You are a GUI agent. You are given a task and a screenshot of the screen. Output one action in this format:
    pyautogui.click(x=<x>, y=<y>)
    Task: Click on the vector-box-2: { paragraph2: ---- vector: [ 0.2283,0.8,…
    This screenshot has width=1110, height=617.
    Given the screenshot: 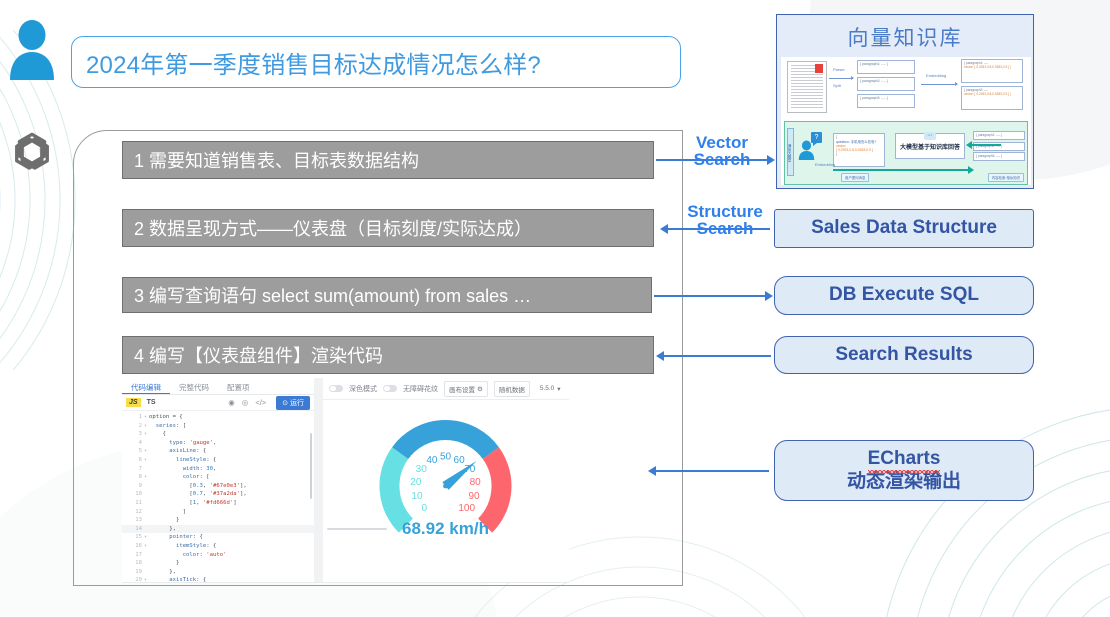 What is the action you would take?
    pyautogui.click(x=992, y=98)
    